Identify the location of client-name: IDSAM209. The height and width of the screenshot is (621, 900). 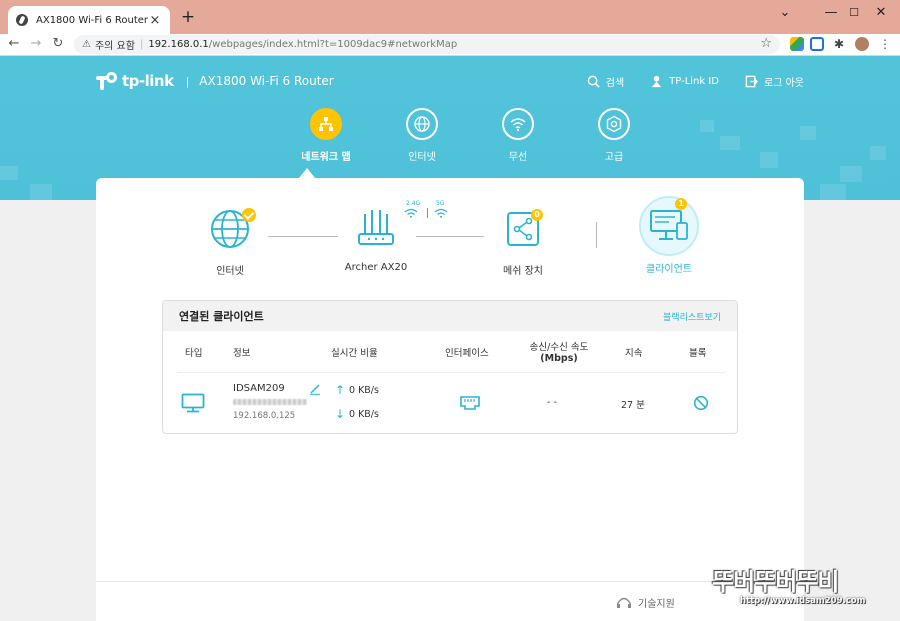
(259, 388).